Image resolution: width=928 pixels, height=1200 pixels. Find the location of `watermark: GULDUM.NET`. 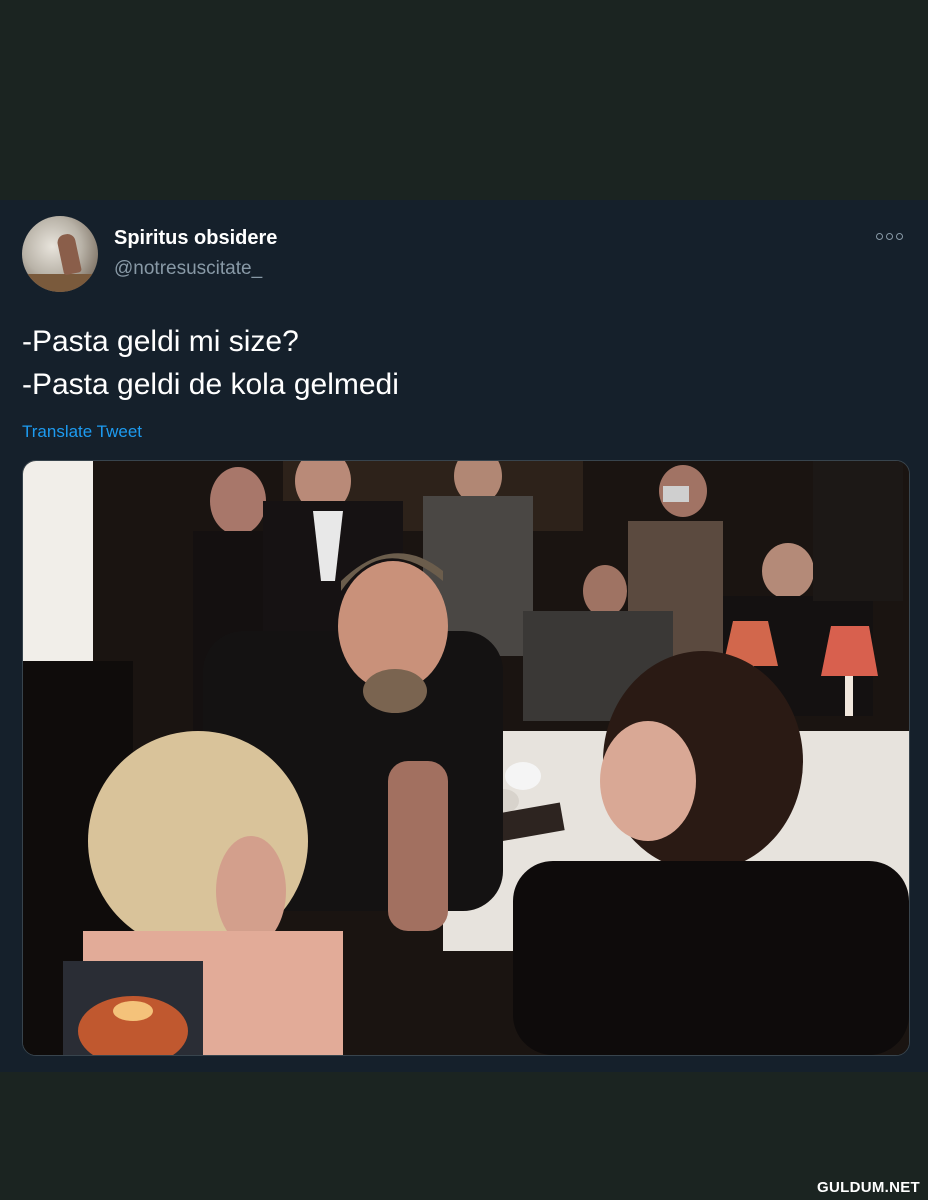

watermark: GULDUM.NET is located at coordinates (868, 1187).